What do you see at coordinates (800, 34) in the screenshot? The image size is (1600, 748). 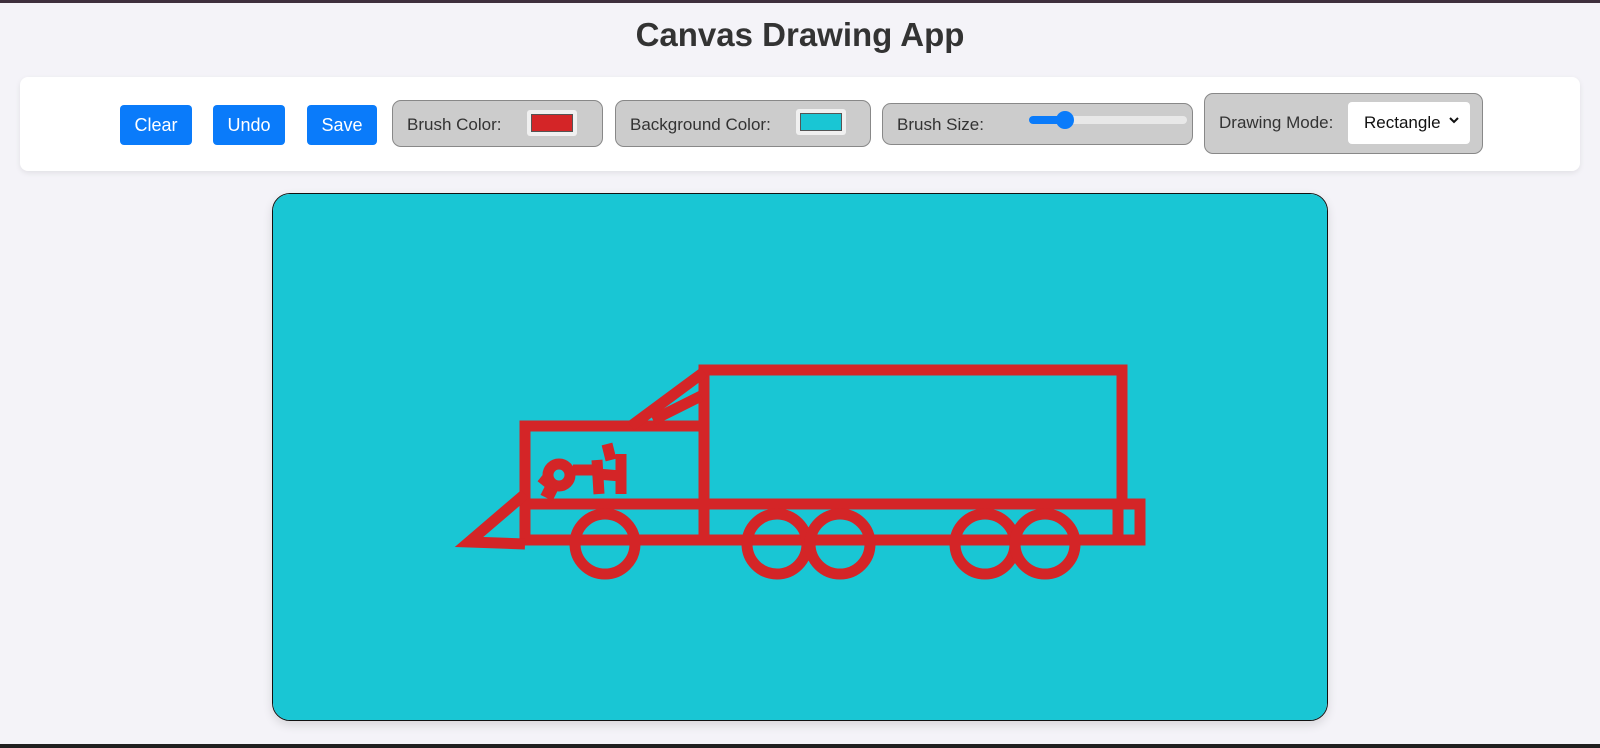 I see `page-title: Canvas Drawing App` at bounding box center [800, 34].